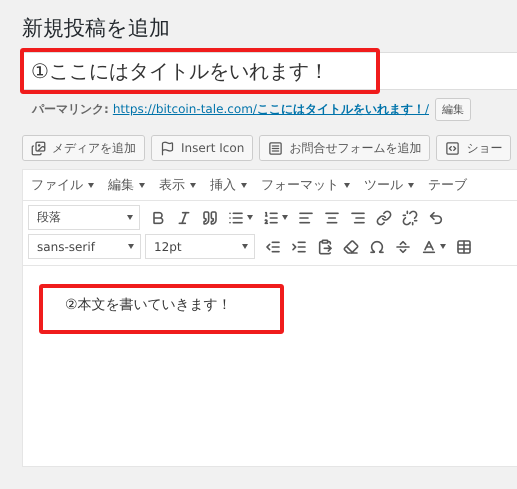  I want to click on omega-icon, so click(377, 246).